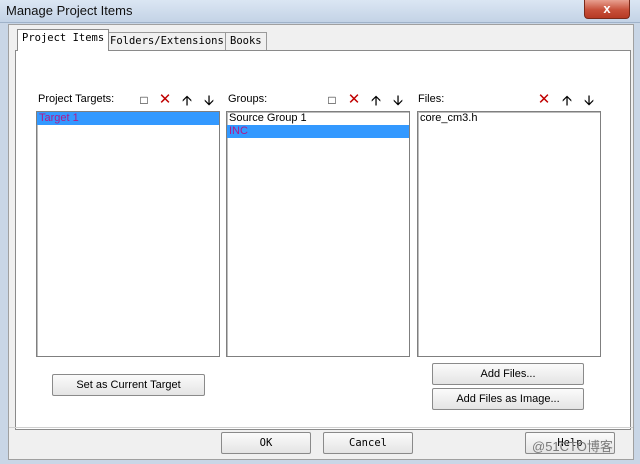  Describe the element at coordinates (144, 100) in the screenshot. I see `new-target-icon: □` at that location.